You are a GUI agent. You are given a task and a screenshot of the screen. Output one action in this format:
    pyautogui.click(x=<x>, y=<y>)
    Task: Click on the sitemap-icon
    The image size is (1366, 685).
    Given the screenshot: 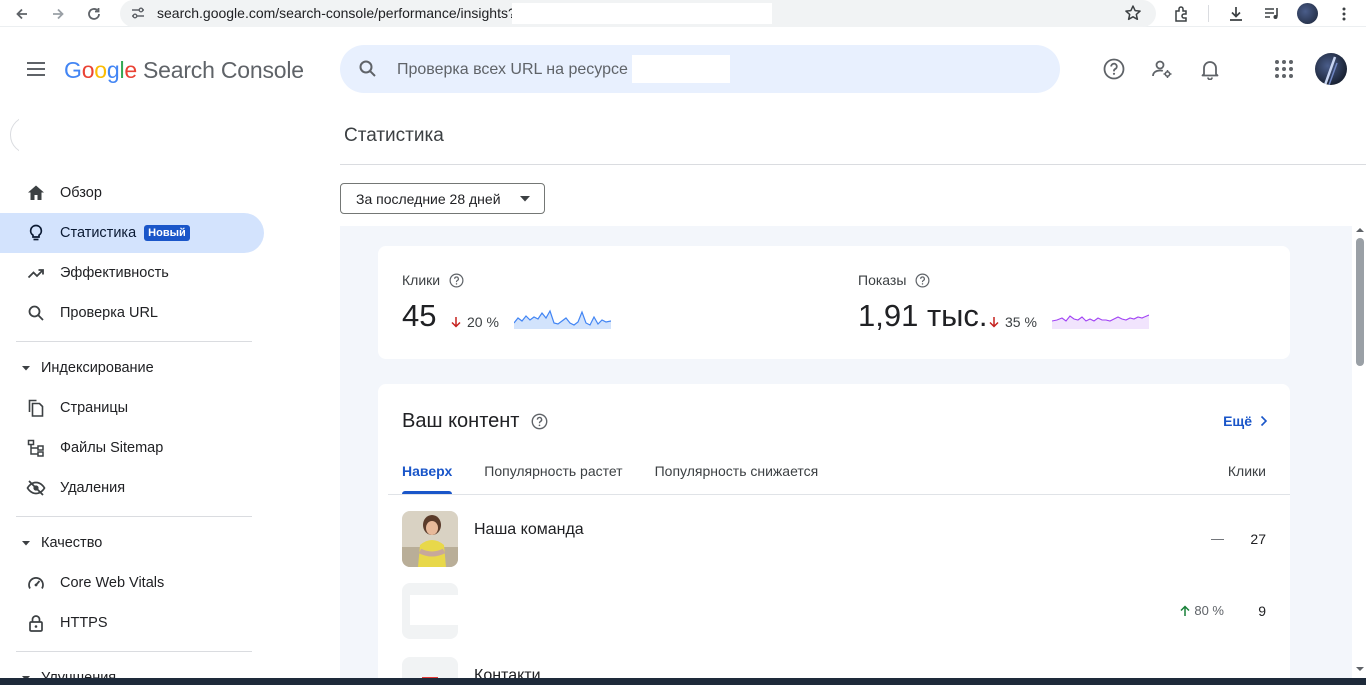 What is the action you would take?
    pyautogui.click(x=36, y=448)
    